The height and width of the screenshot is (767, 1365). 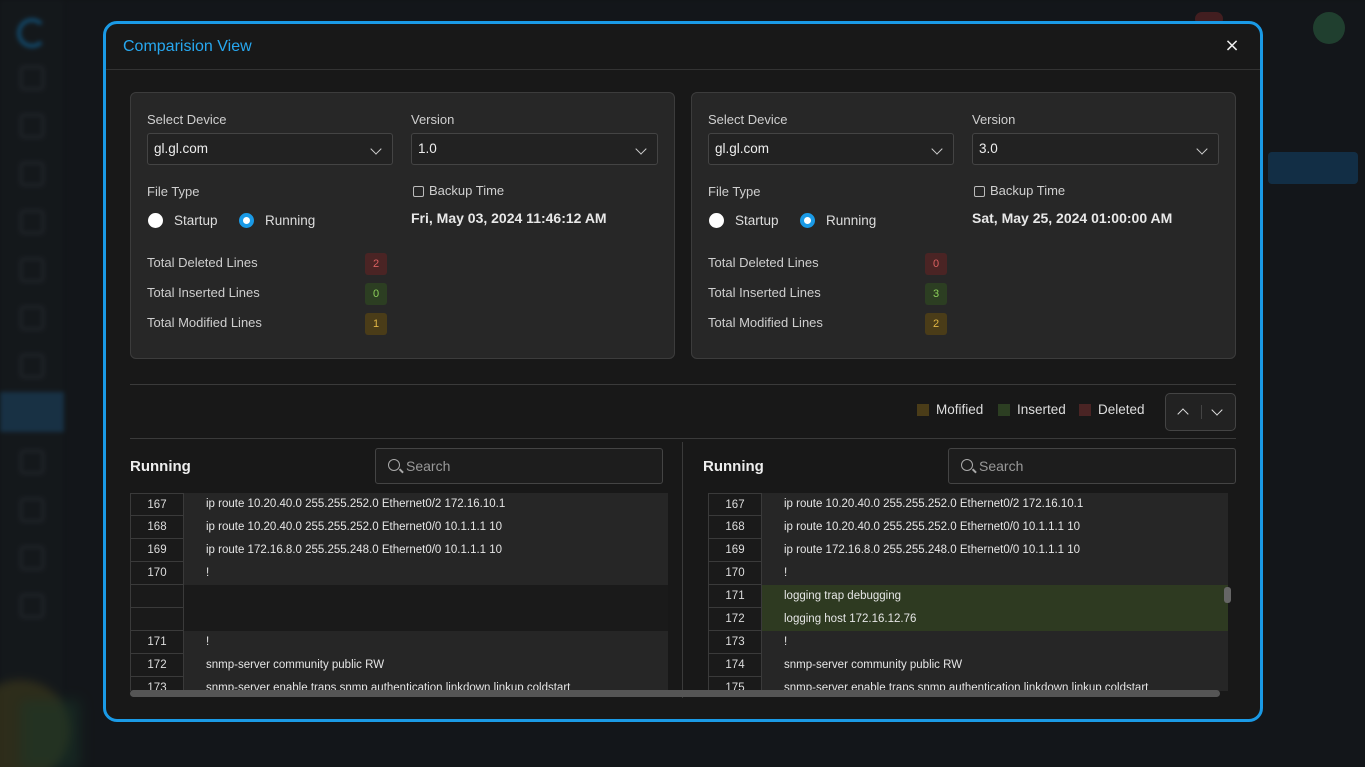 I want to click on version-label: Version, so click(x=994, y=119).